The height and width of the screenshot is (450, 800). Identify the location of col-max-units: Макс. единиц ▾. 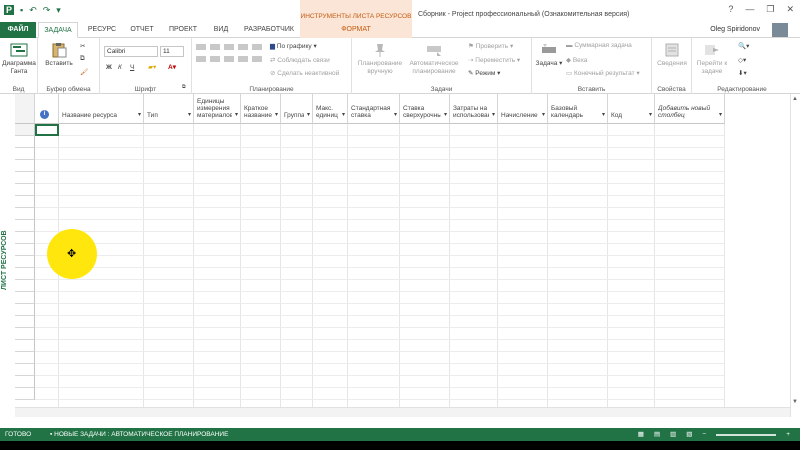
(330, 109).